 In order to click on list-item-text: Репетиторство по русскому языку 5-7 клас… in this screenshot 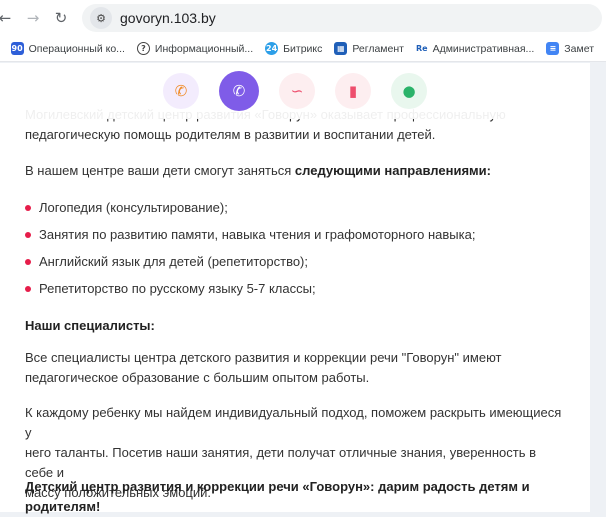, I will do `click(177, 288)`.